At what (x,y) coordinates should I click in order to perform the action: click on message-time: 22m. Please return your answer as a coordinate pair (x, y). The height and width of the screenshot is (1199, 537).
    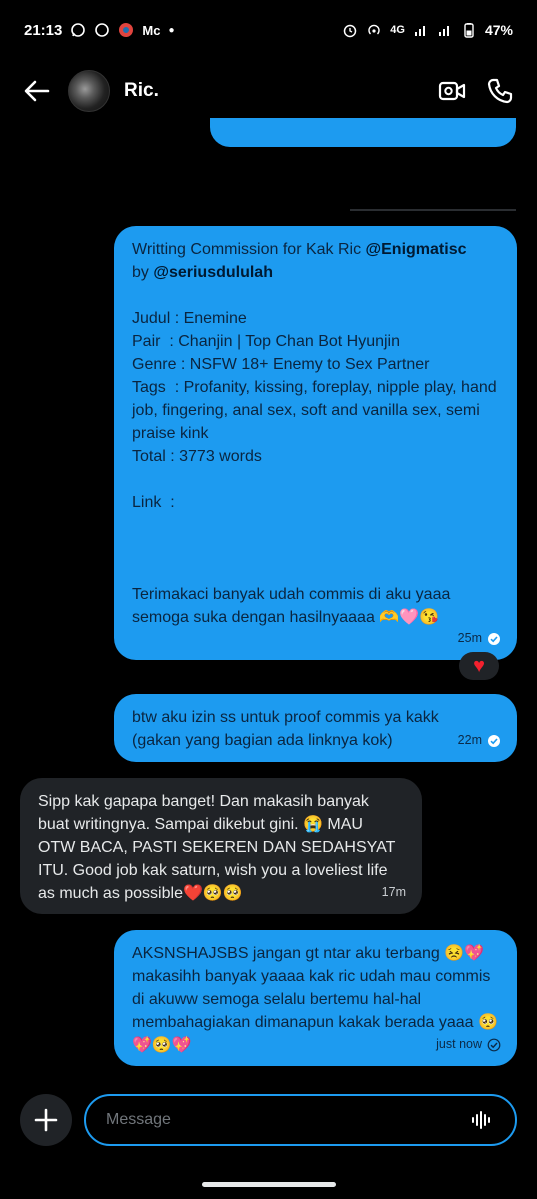
    Looking at the image, I should click on (469, 740).